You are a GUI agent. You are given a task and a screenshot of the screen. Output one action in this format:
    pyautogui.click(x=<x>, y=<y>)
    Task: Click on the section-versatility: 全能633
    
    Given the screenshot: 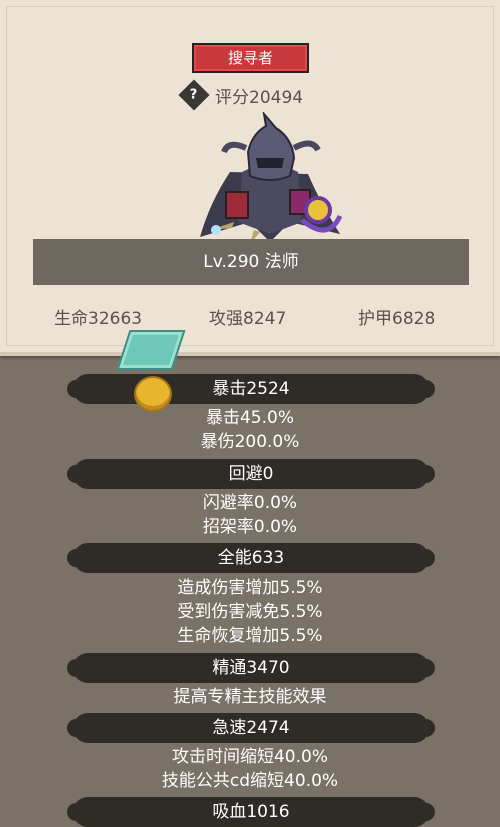 What is the action you would take?
    pyautogui.click(x=251, y=558)
    